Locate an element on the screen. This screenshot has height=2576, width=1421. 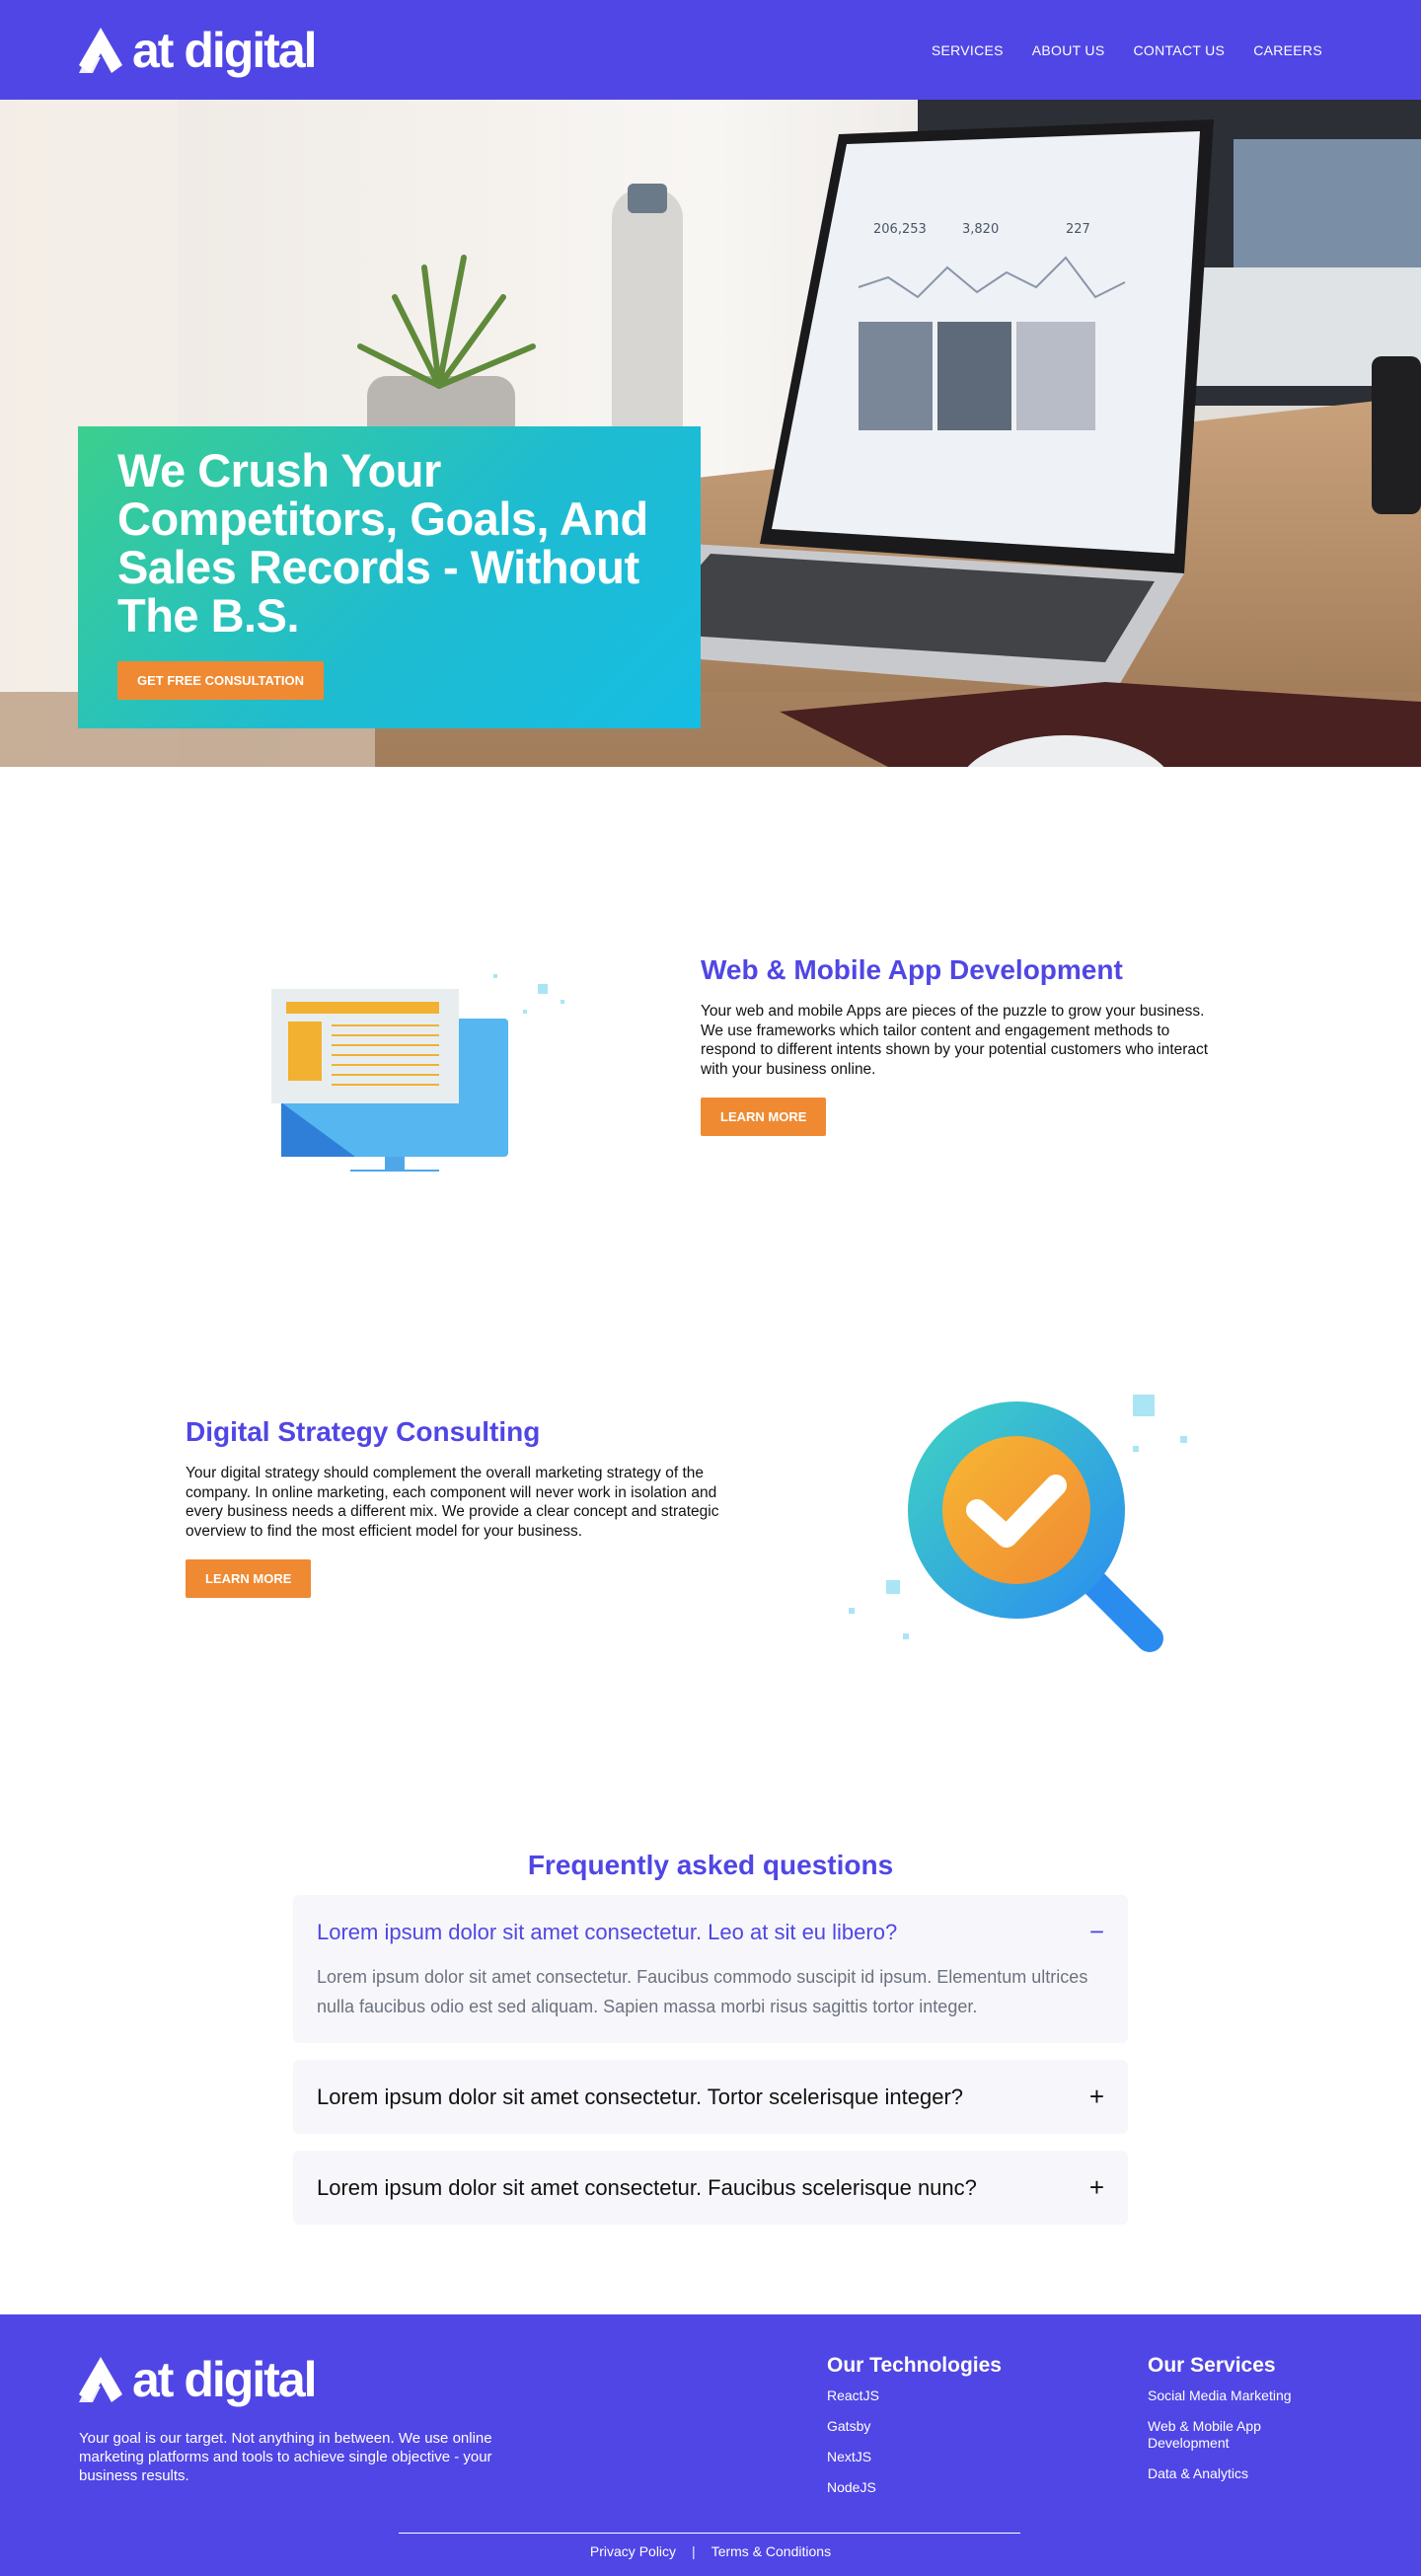
footer-technologies-title: Our Technologies is located at coordinates (915, 2365).